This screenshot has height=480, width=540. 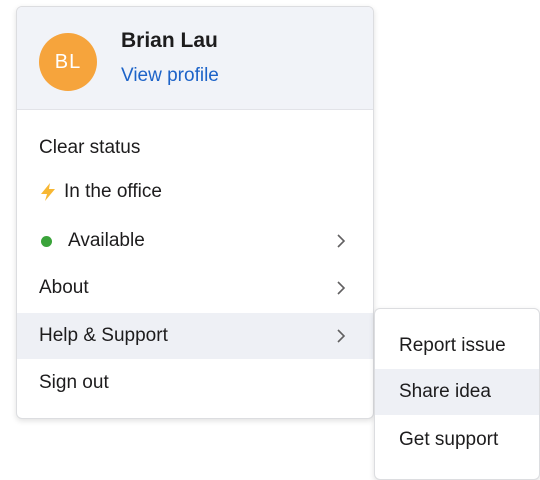 I want to click on clear-status-label: Clear status, so click(x=90, y=147).